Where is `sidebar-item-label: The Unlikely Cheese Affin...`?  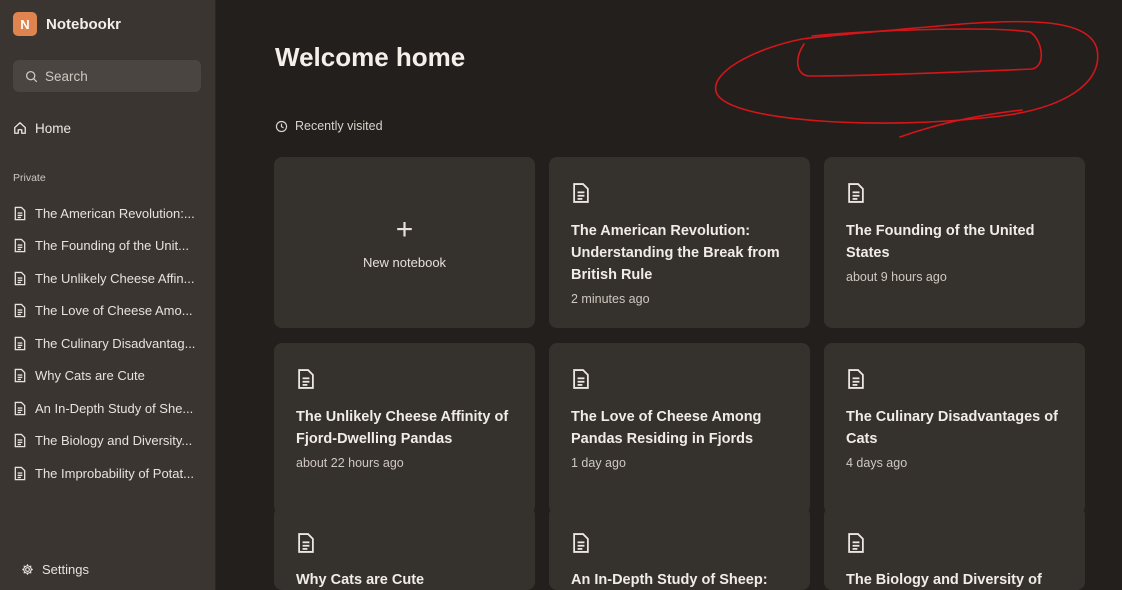 sidebar-item-label: The Unlikely Cheese Affin... is located at coordinates (115, 278).